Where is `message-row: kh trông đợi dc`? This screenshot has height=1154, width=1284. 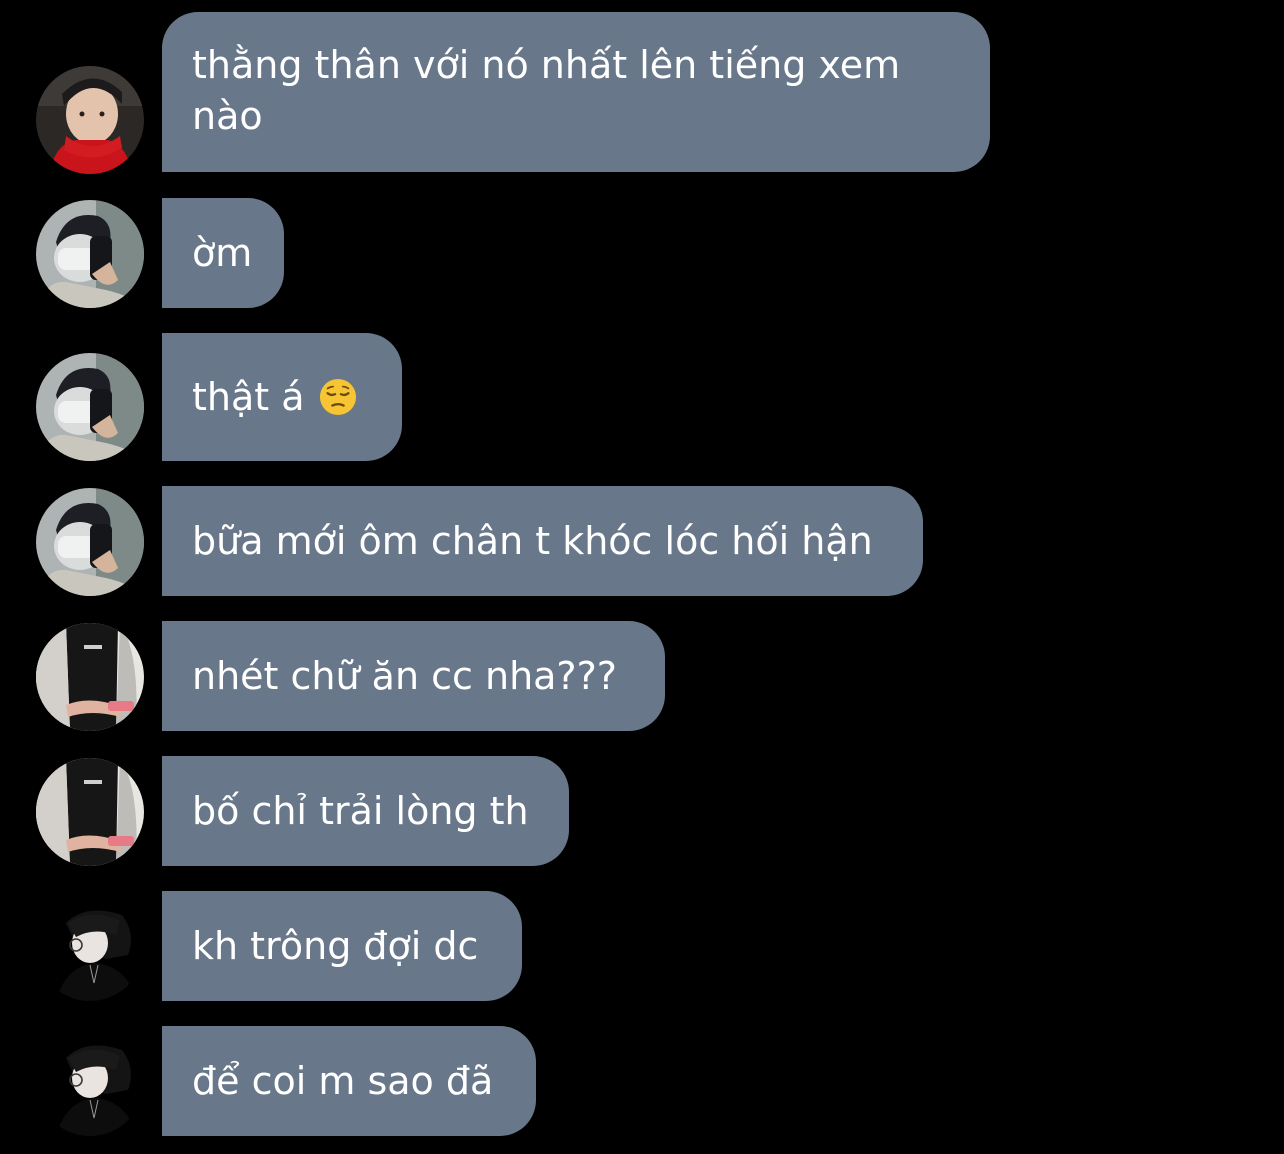
message-row: kh trông đợi dc is located at coordinates (642, 946).